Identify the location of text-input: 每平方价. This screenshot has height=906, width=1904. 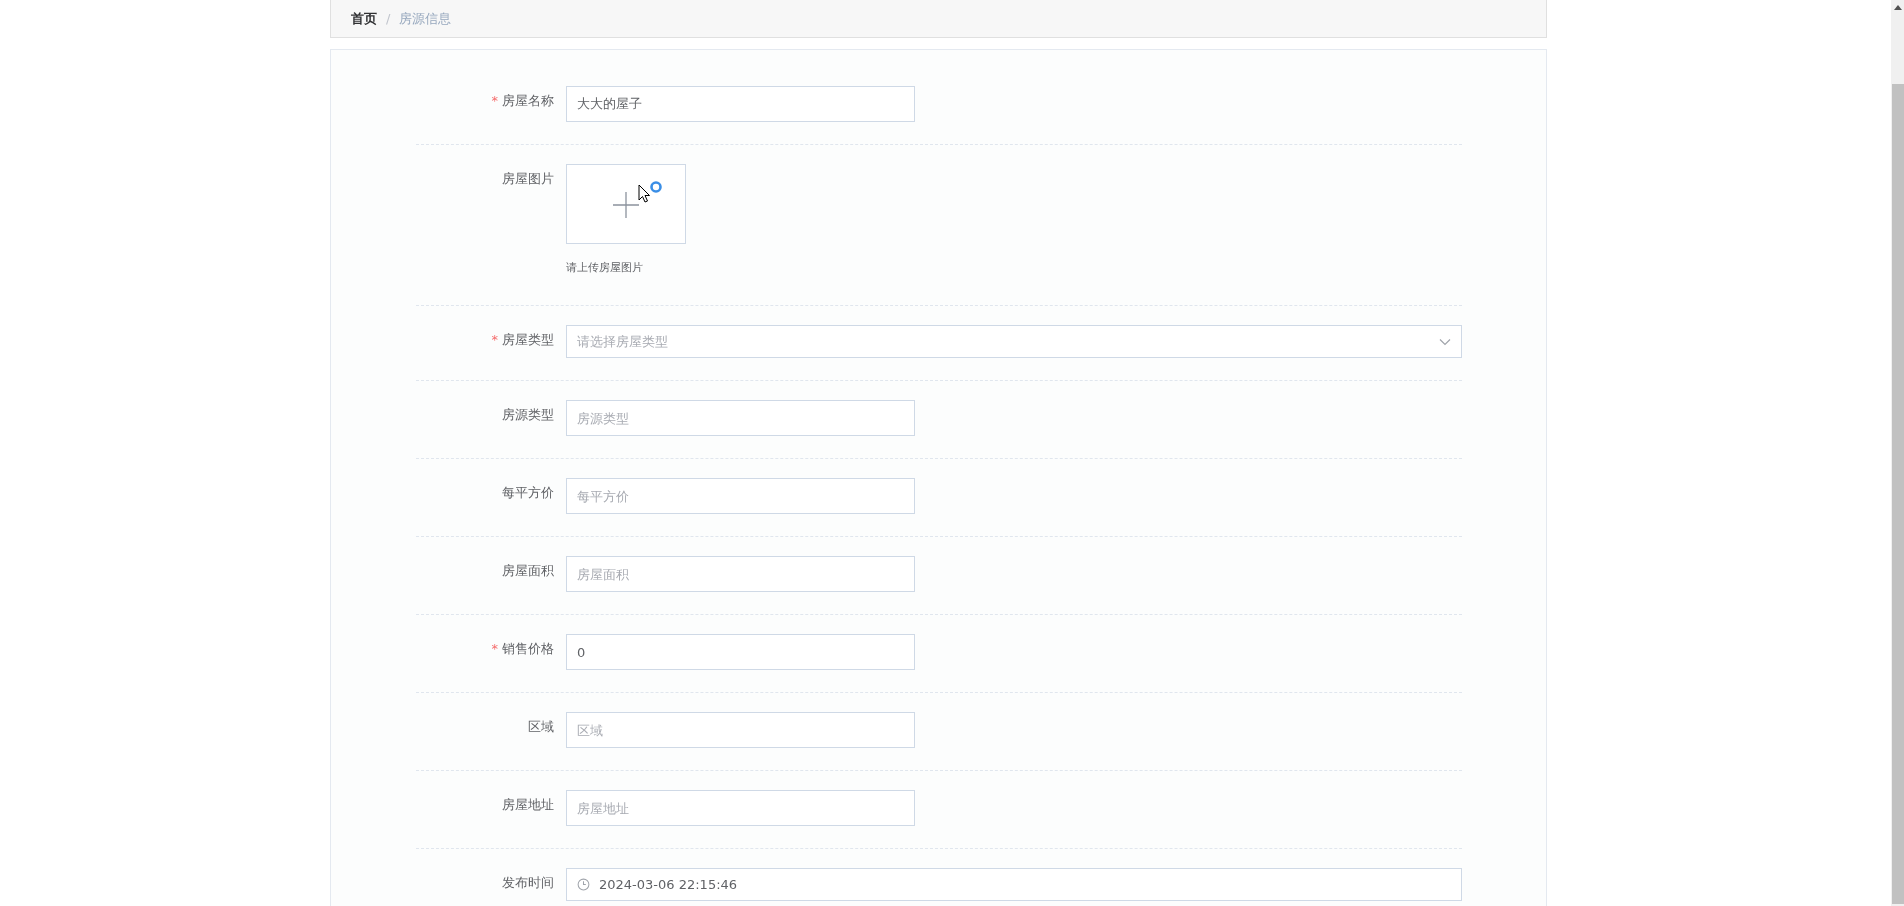
(740, 496).